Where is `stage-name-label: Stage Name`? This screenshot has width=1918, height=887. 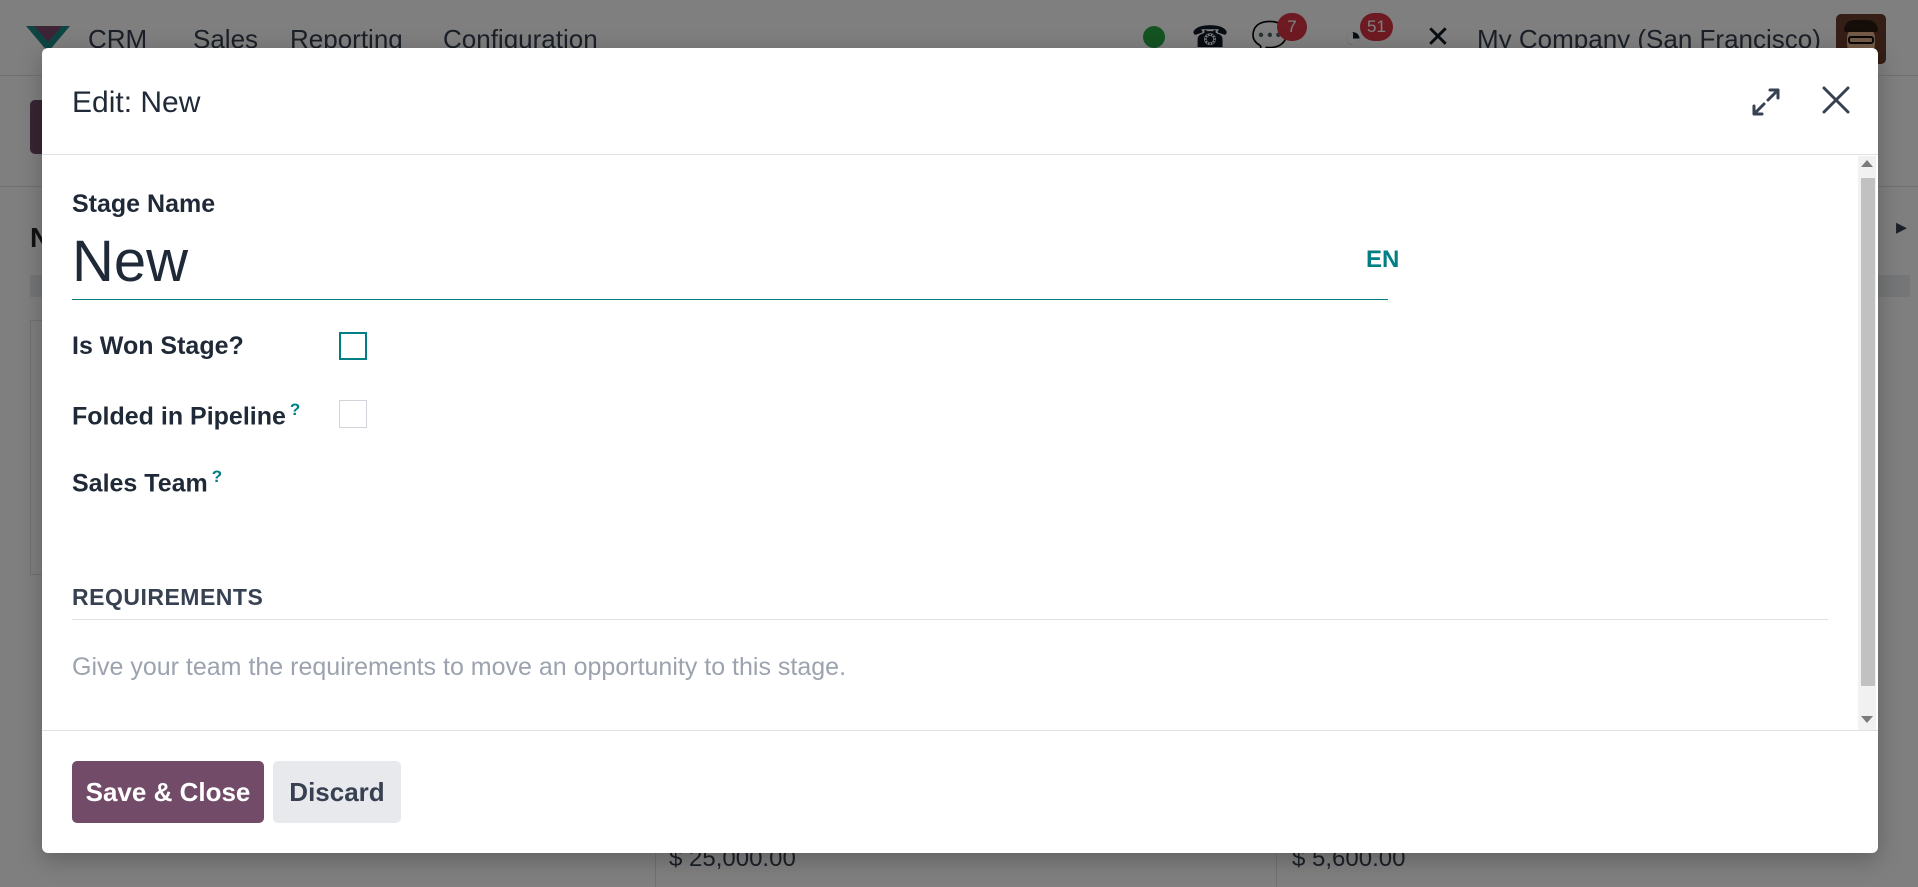
stage-name-label: Stage Name is located at coordinates (144, 204).